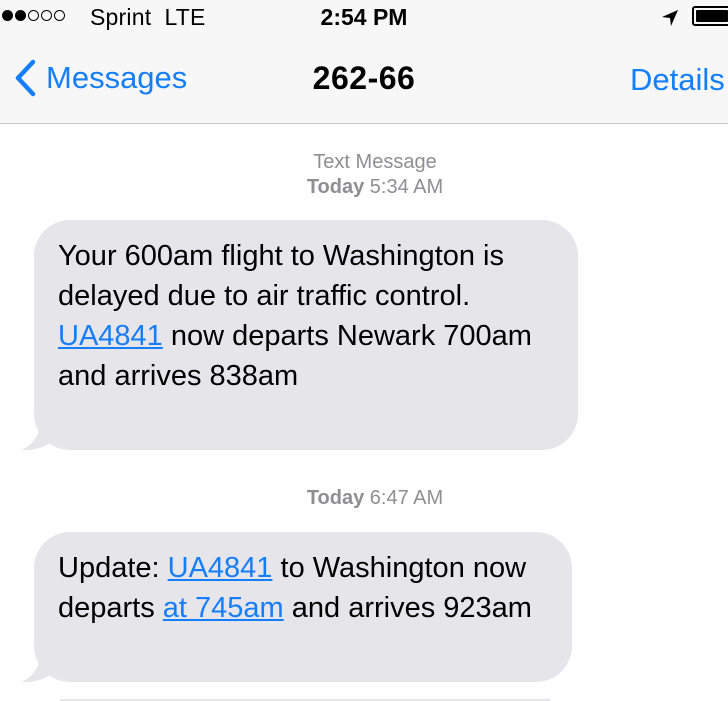 This screenshot has width=728, height=701. I want to click on timestamp: Today 5:34 AM, so click(364, 187).